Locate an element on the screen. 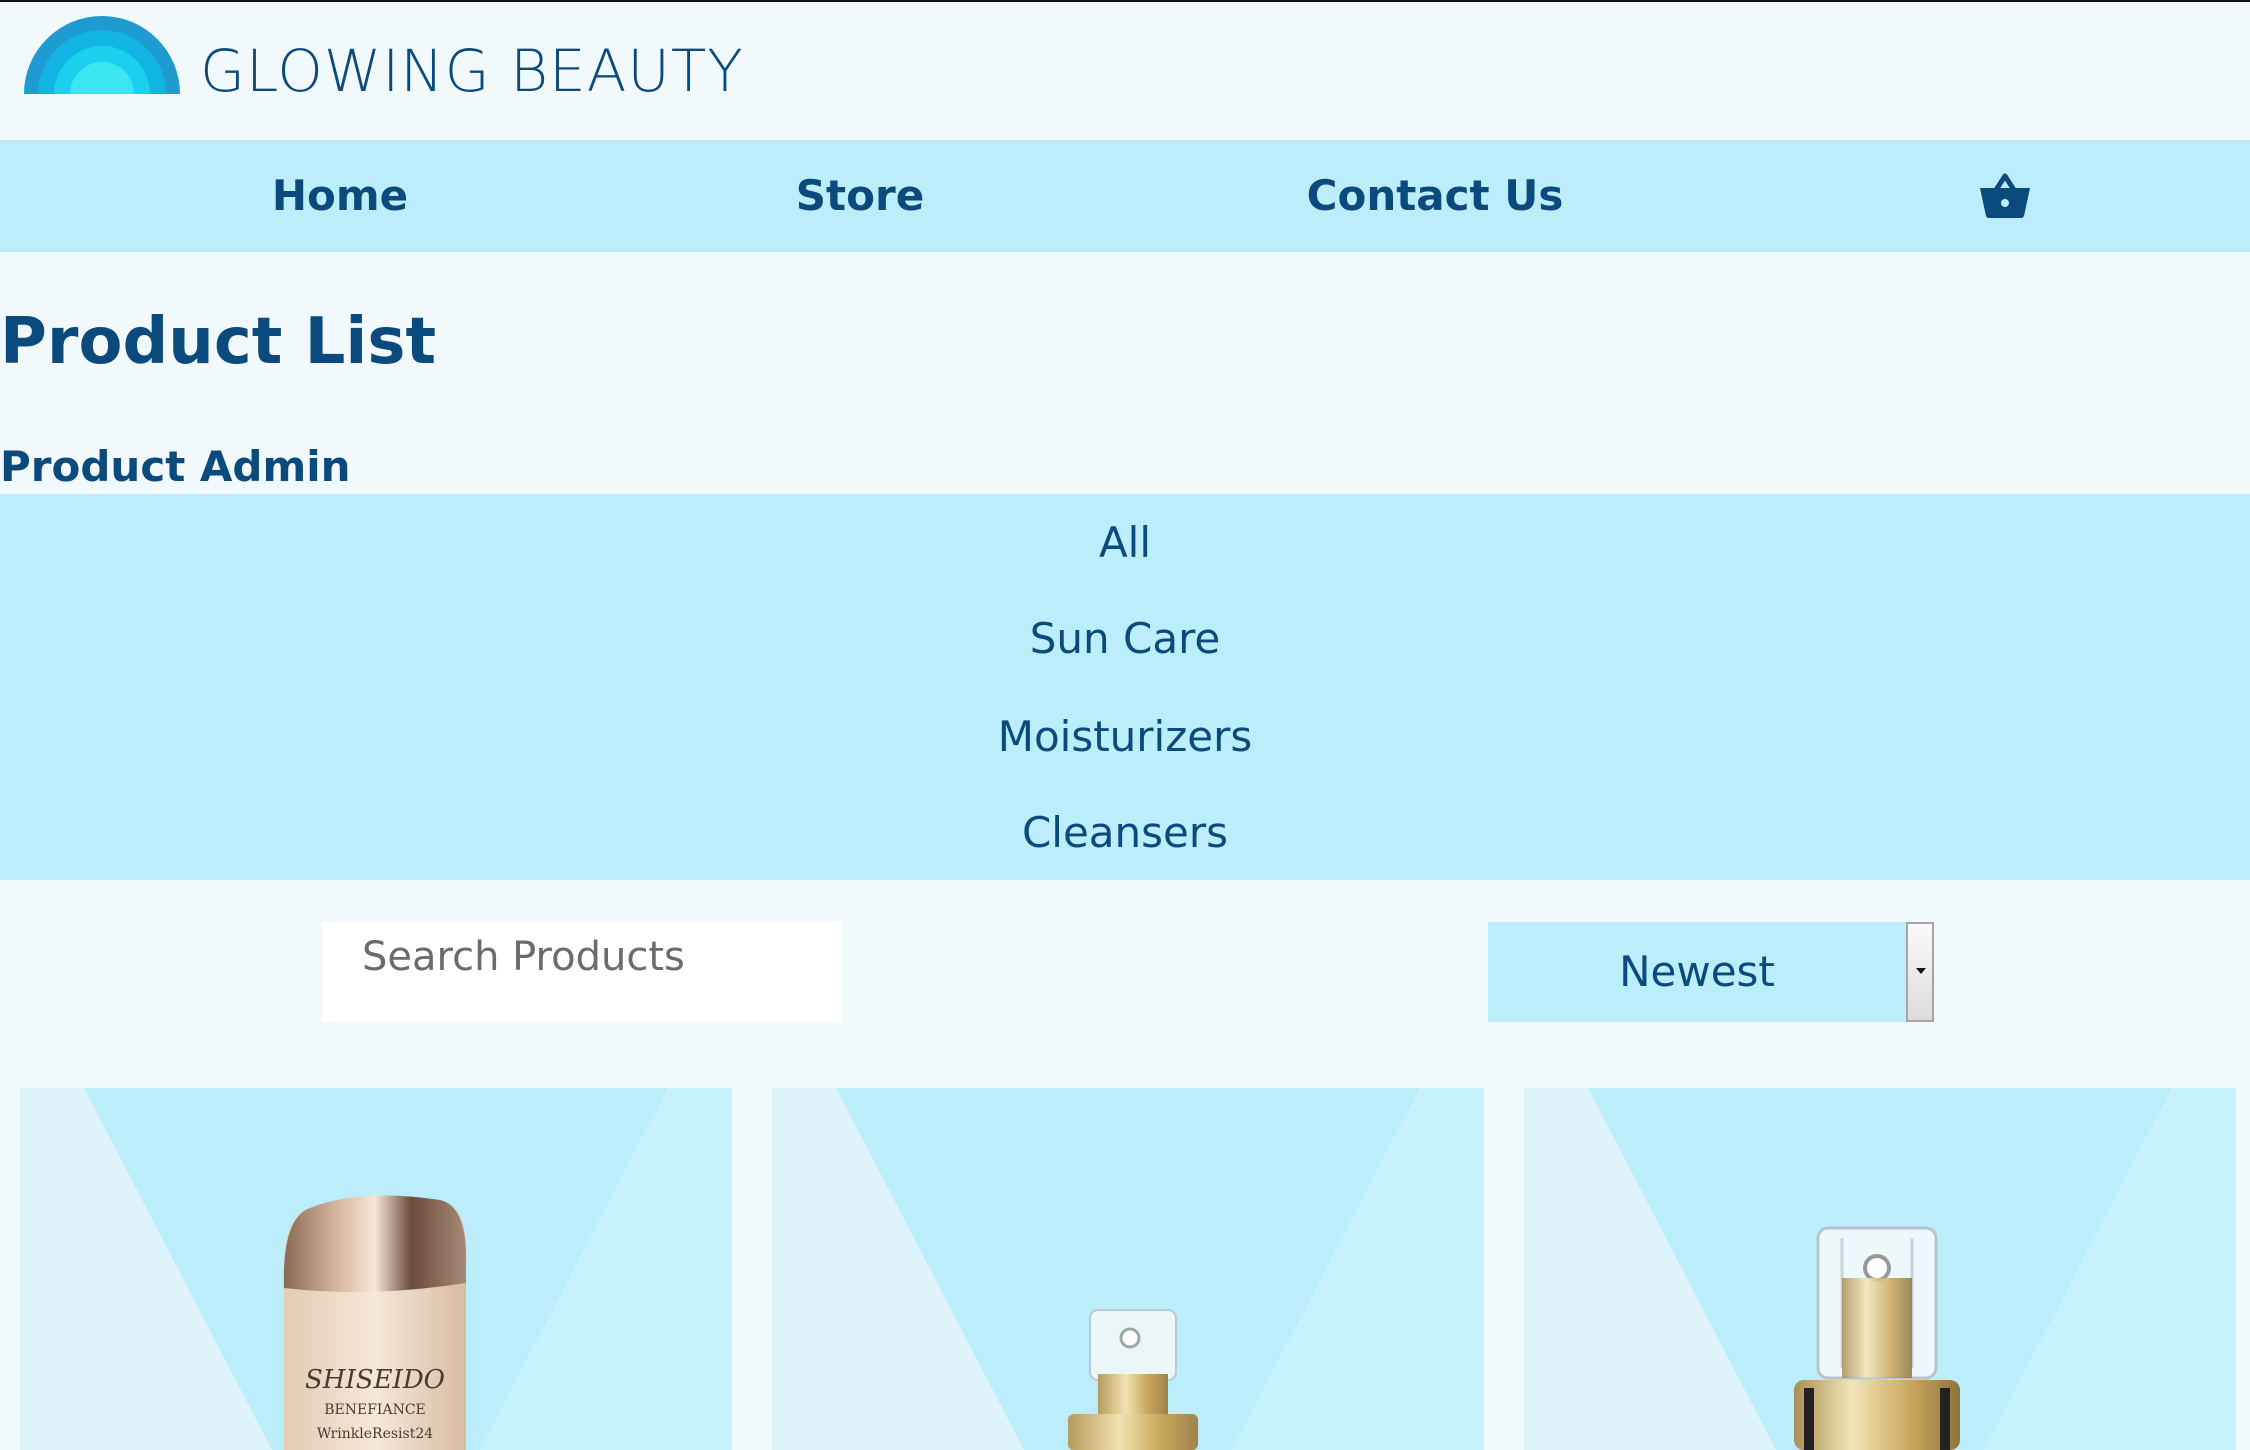 This screenshot has width=2250, height=1450. category-all: All is located at coordinates (1125, 543).